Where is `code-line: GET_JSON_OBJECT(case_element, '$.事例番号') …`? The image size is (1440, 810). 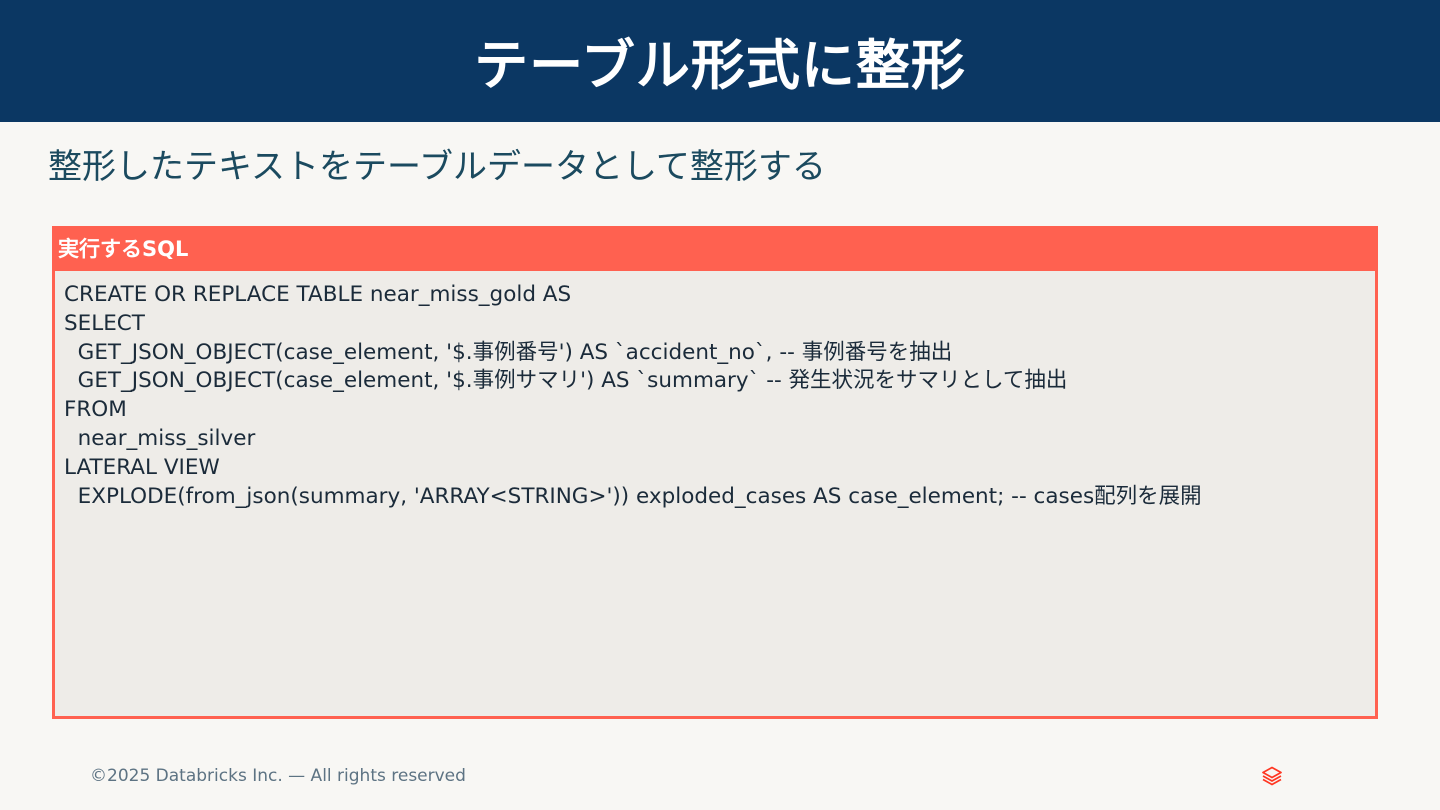 code-line: GET_JSON_OBJECT(case_element, '$.事例番号') … is located at coordinates (508, 352).